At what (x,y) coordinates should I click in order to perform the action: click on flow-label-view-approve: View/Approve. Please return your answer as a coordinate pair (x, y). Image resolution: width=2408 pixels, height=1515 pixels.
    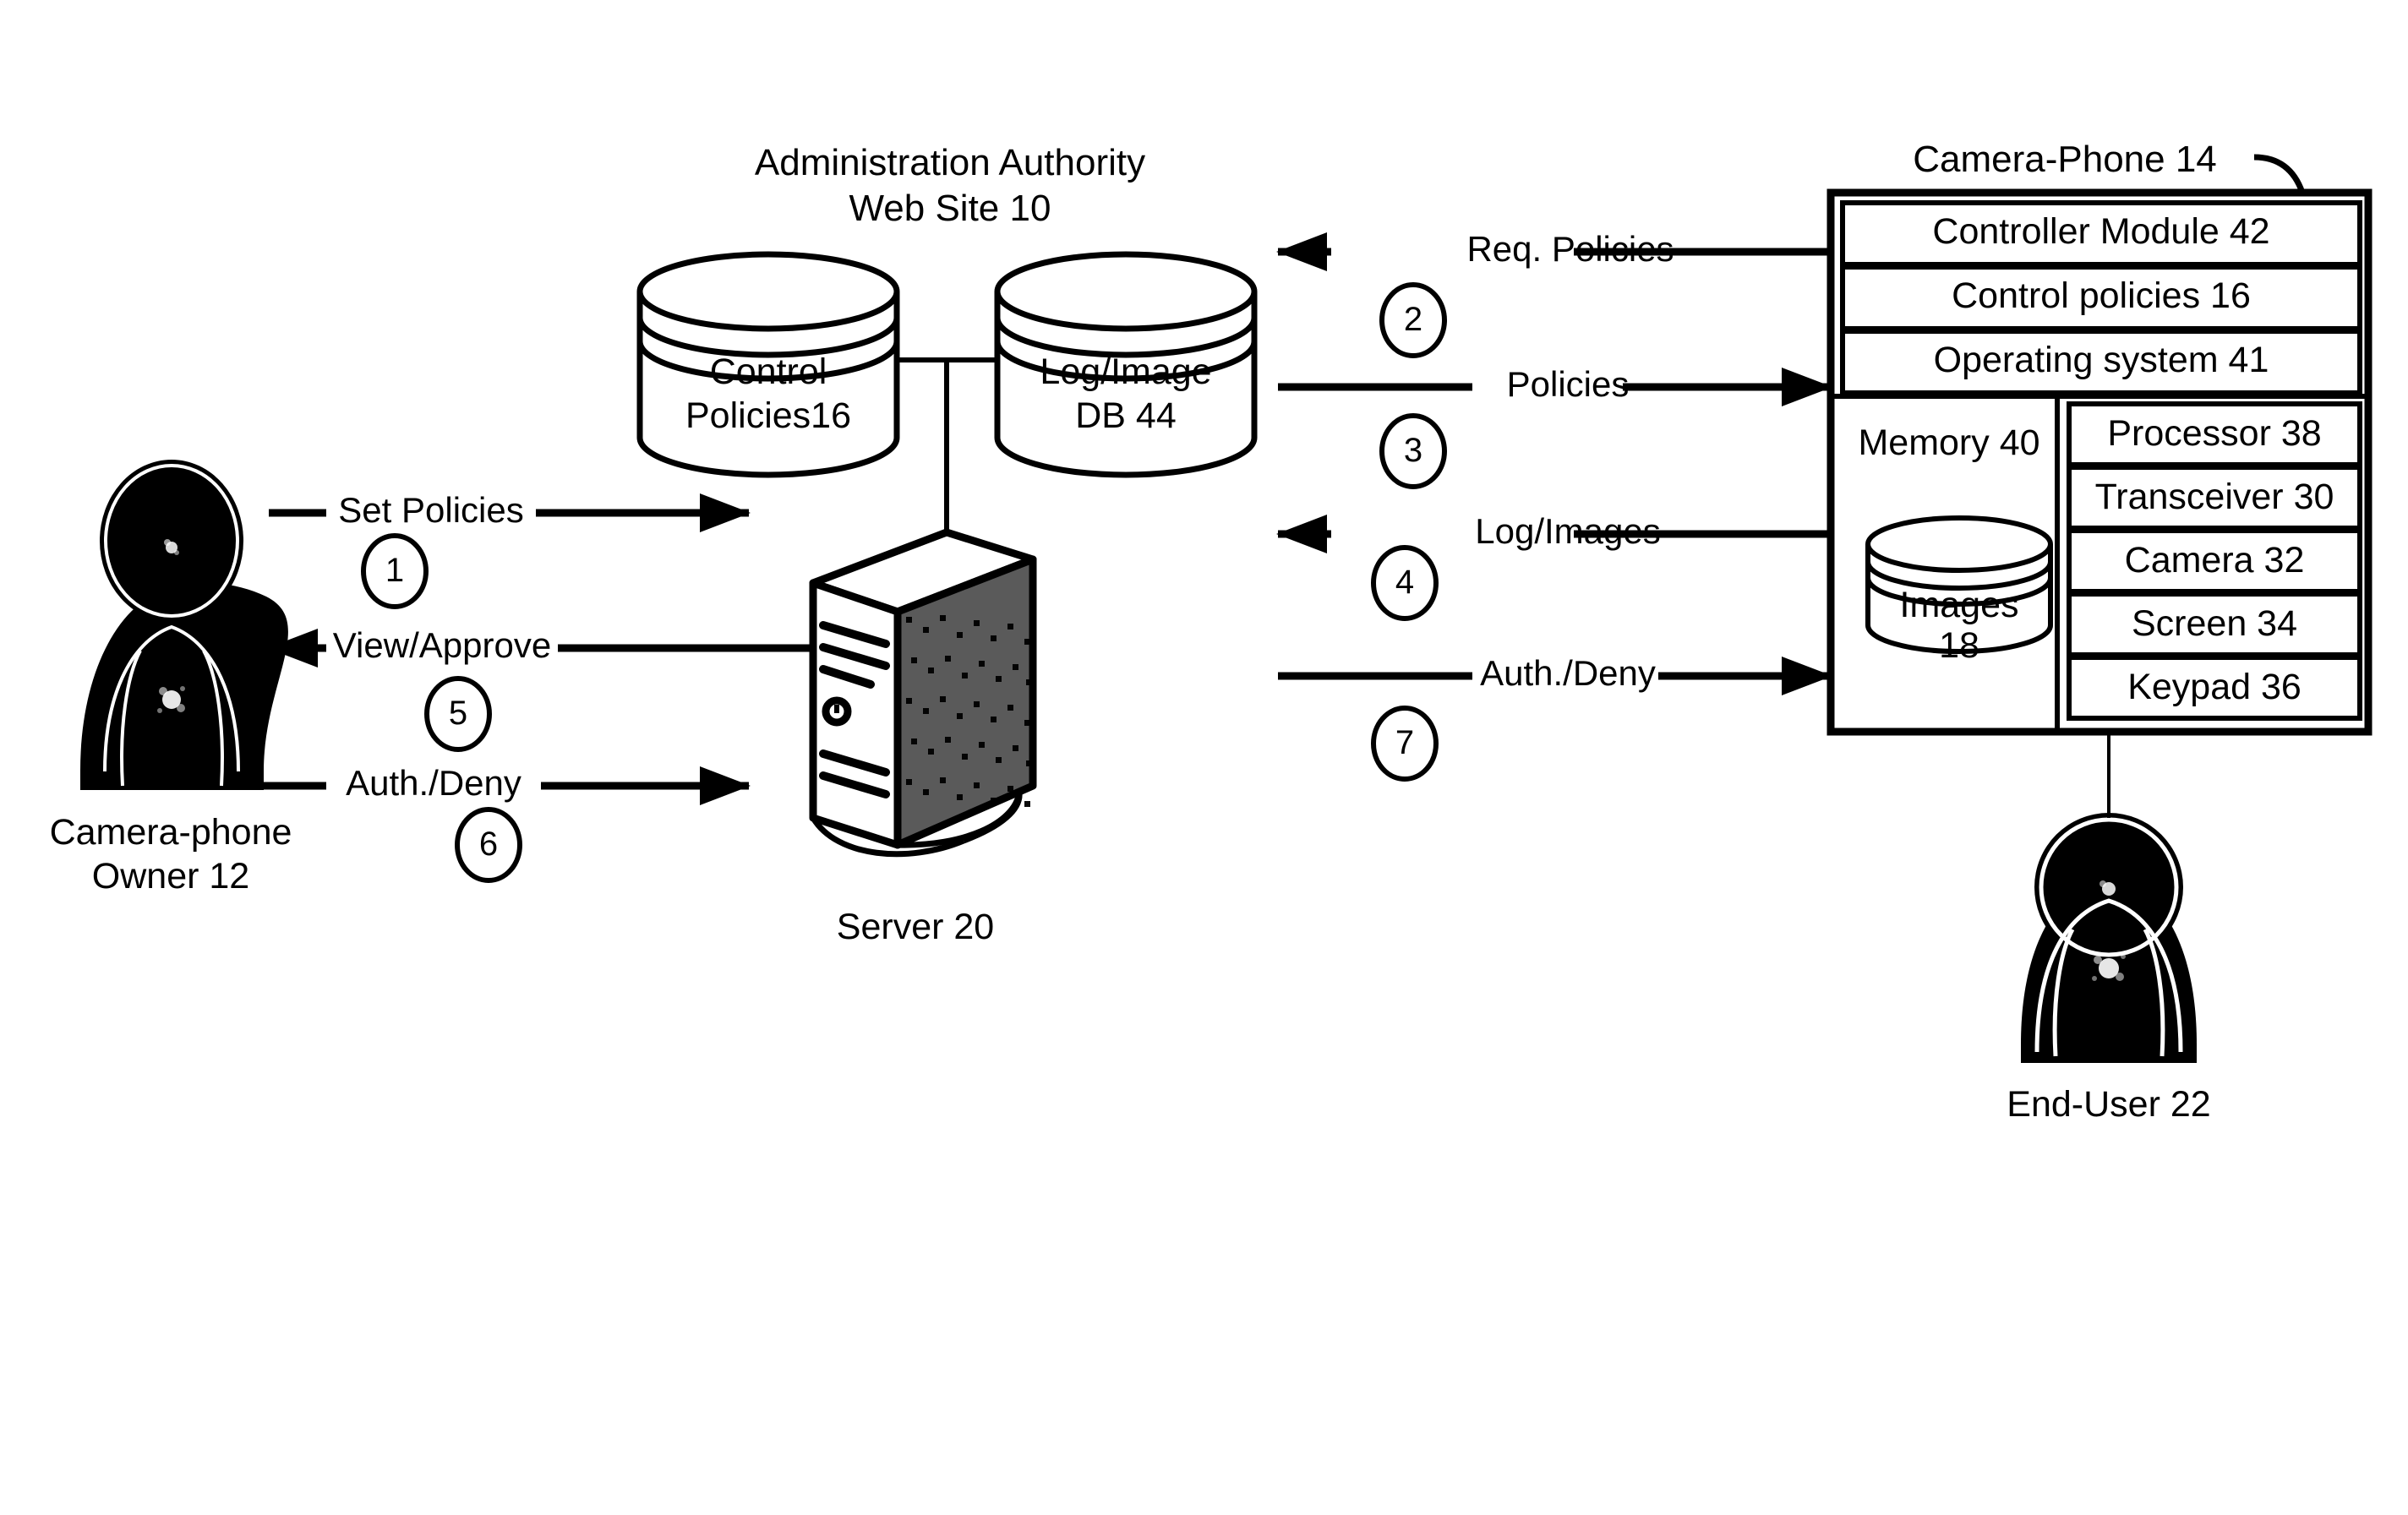
    Looking at the image, I should click on (442, 645).